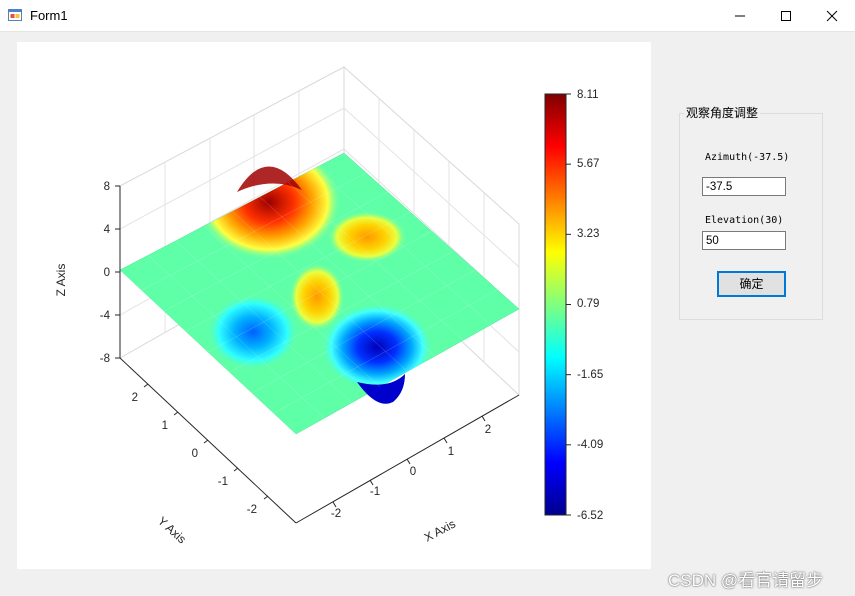 The height and width of the screenshot is (596, 855). Describe the element at coordinates (568, 304) in the screenshot. I see `colorbar-ticks` at that location.